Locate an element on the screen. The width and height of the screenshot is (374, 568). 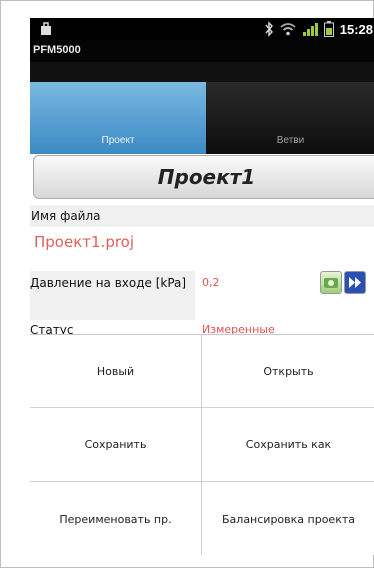
tab-project-label: Проект is located at coordinates (118, 140).